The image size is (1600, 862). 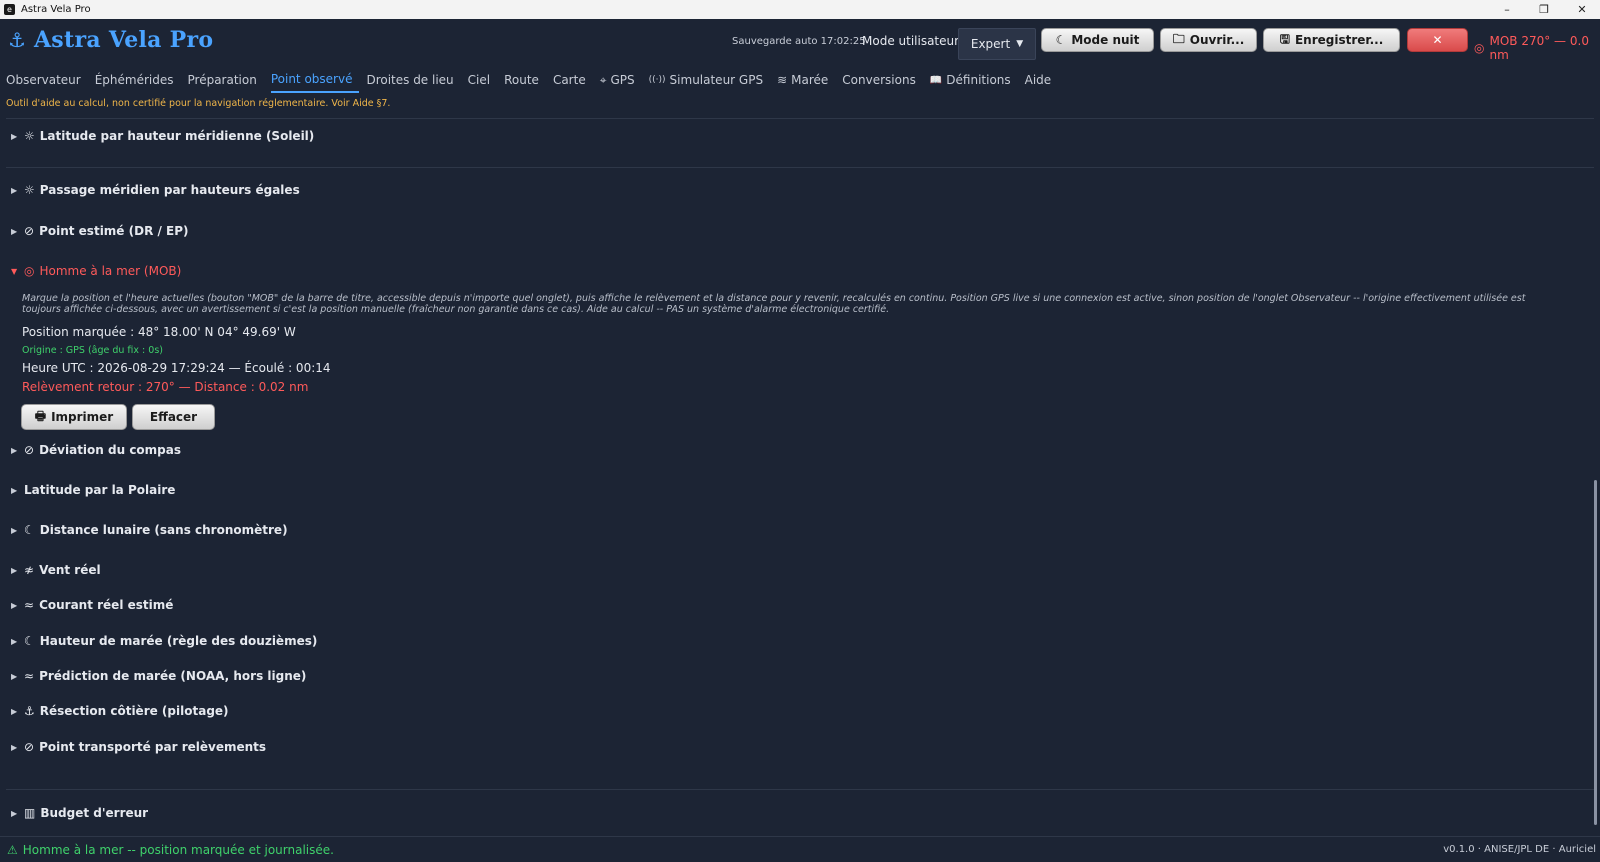 What do you see at coordinates (1042, 81) in the screenshot?
I see `tab-aide: Aide` at bounding box center [1042, 81].